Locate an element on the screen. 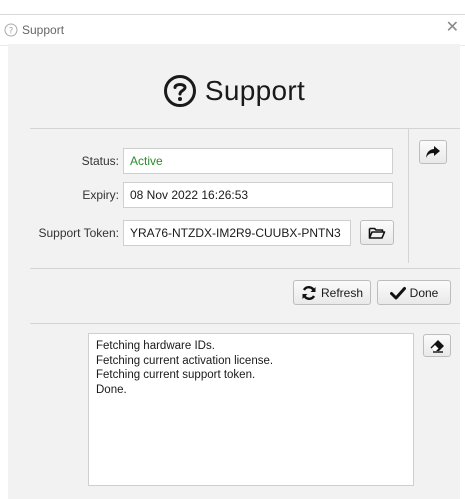 The image size is (465, 499). folder-open-icon is located at coordinates (377, 233).